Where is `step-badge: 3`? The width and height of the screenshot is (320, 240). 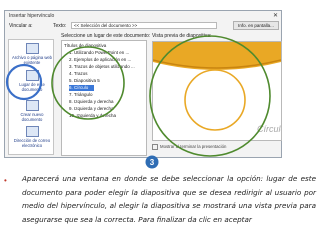 step-badge: 3 is located at coordinates (152, 162).